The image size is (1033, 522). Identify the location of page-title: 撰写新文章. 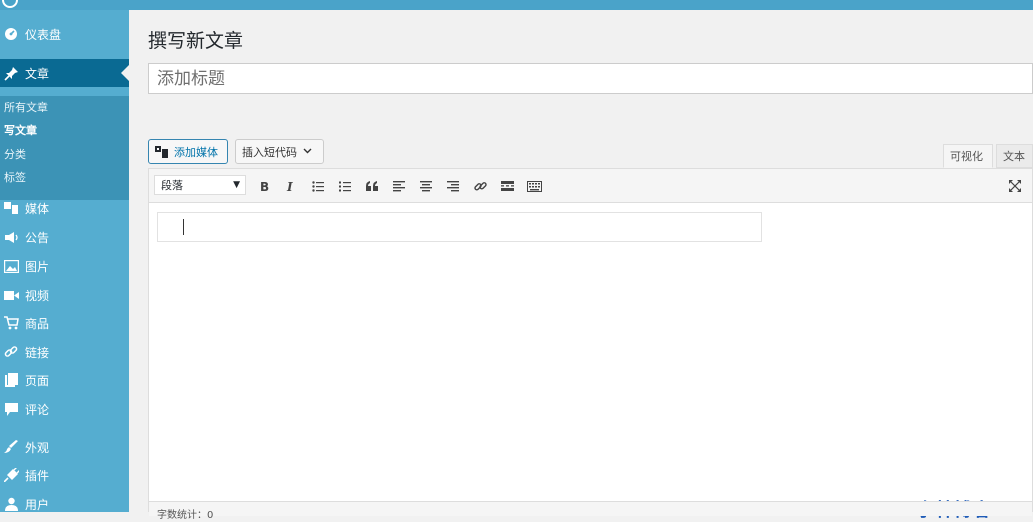
(196, 41).